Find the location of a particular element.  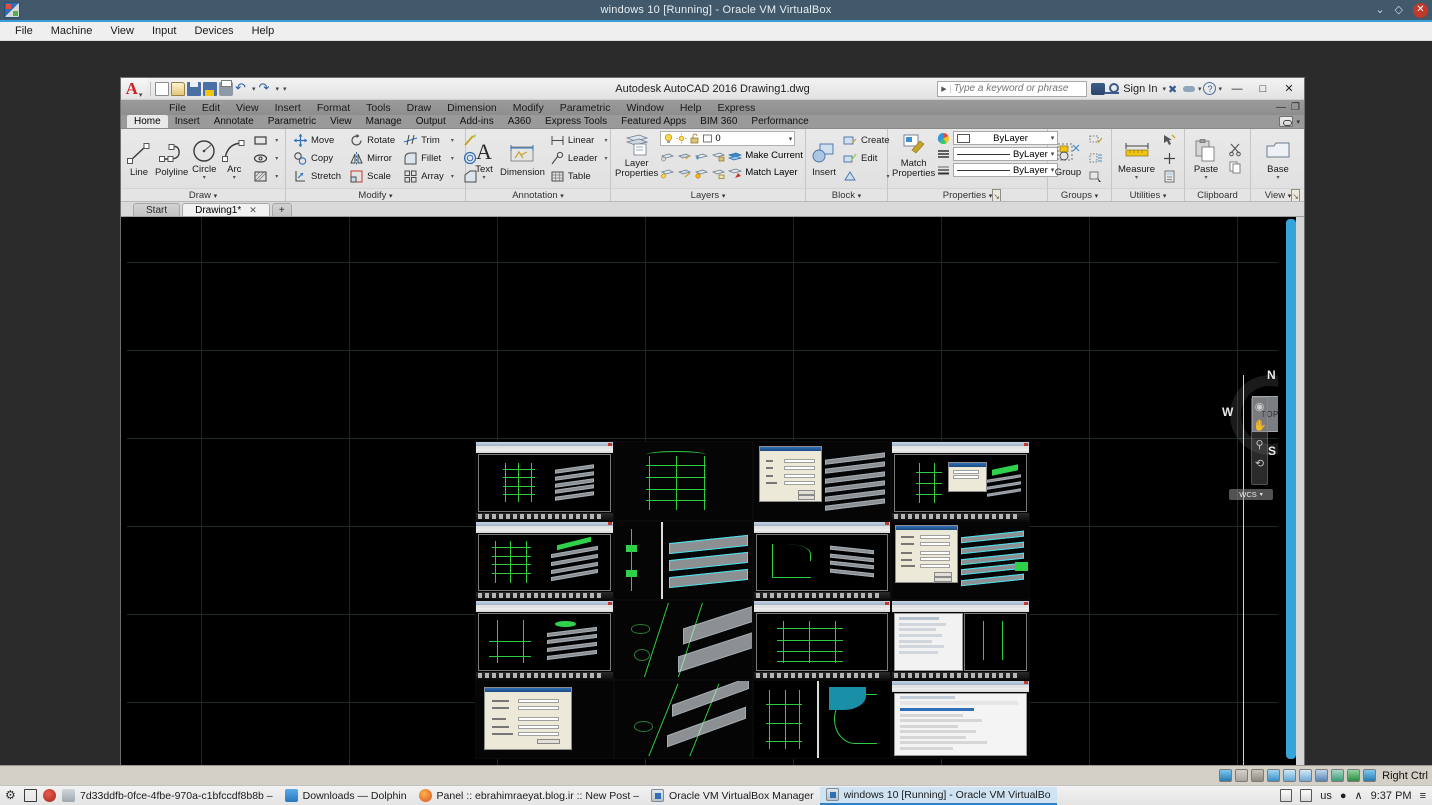

document-restore-icon: ❐ is located at coordinates (1295, 107).